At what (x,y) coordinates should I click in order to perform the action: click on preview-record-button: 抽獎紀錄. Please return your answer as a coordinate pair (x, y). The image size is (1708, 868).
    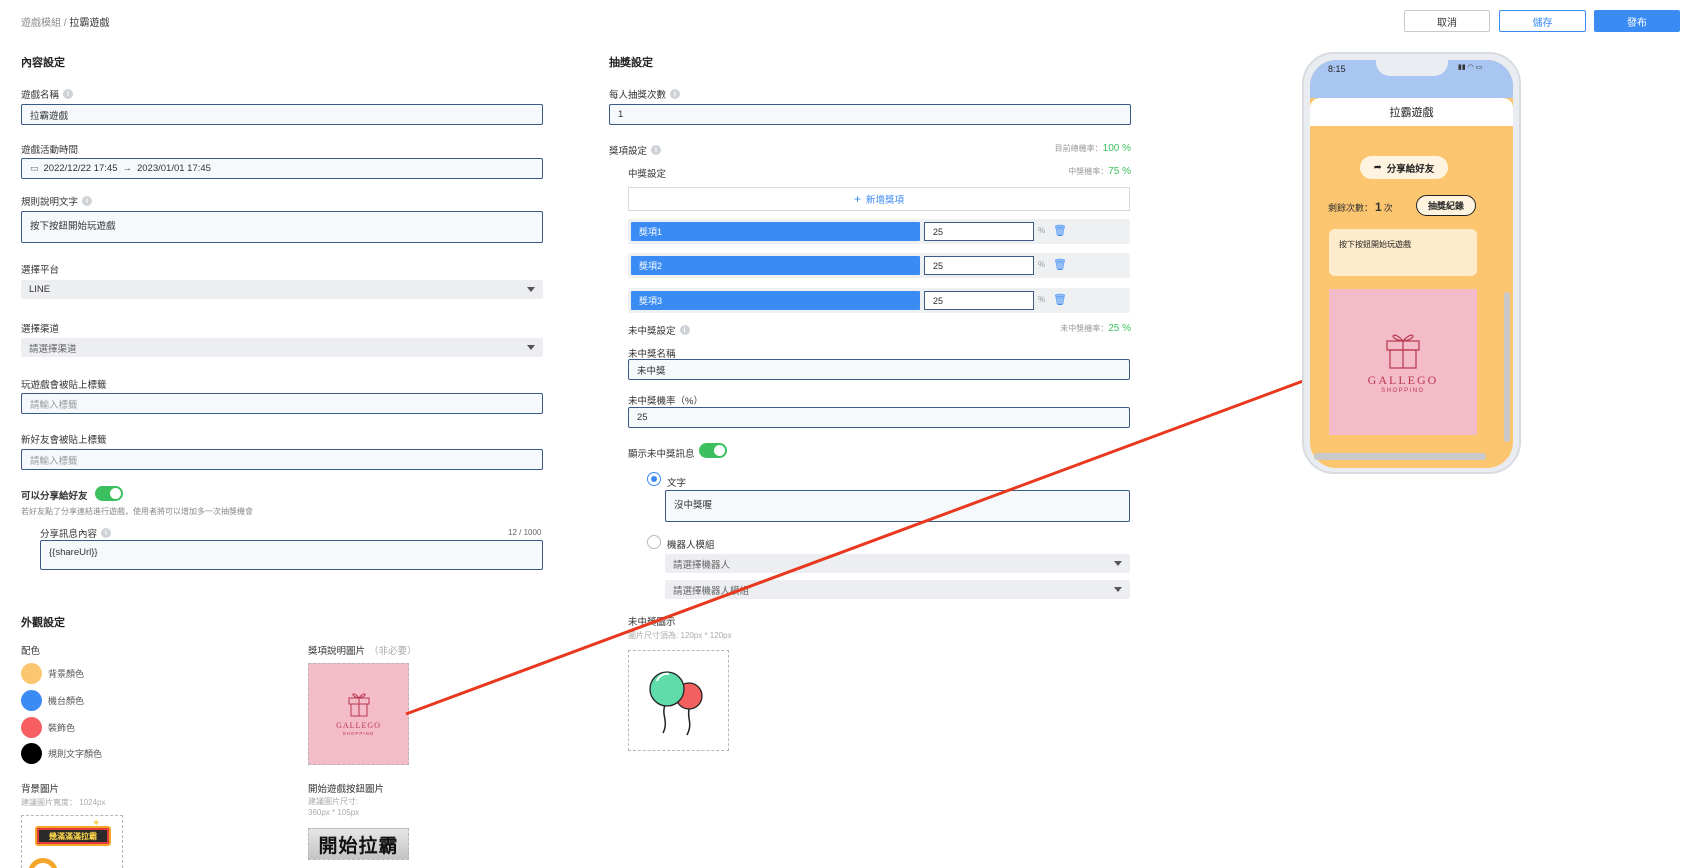
    Looking at the image, I should click on (1446, 205).